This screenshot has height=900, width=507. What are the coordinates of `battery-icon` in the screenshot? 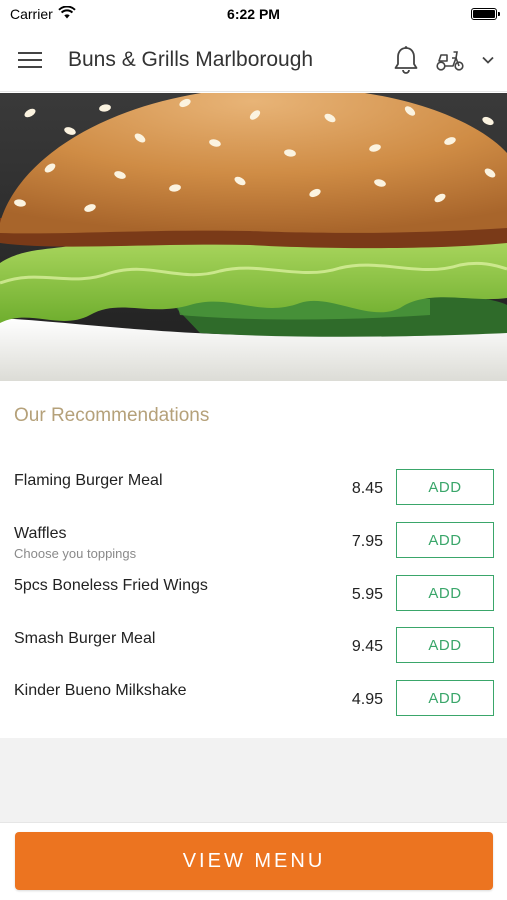 It's located at (485, 14).